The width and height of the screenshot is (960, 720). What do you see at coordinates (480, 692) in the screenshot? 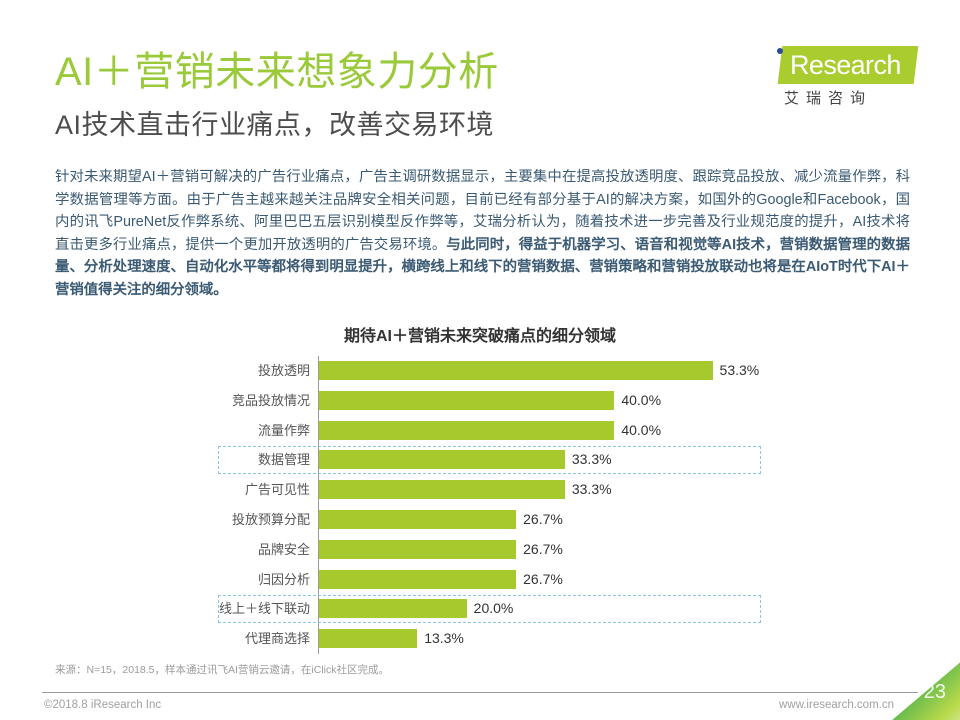
I see `footer-divider` at bounding box center [480, 692].